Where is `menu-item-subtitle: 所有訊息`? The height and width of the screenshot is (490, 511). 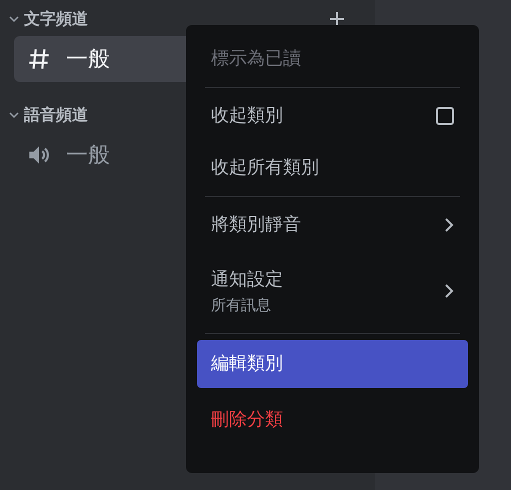 menu-item-subtitle: 所有訊息 is located at coordinates (241, 305).